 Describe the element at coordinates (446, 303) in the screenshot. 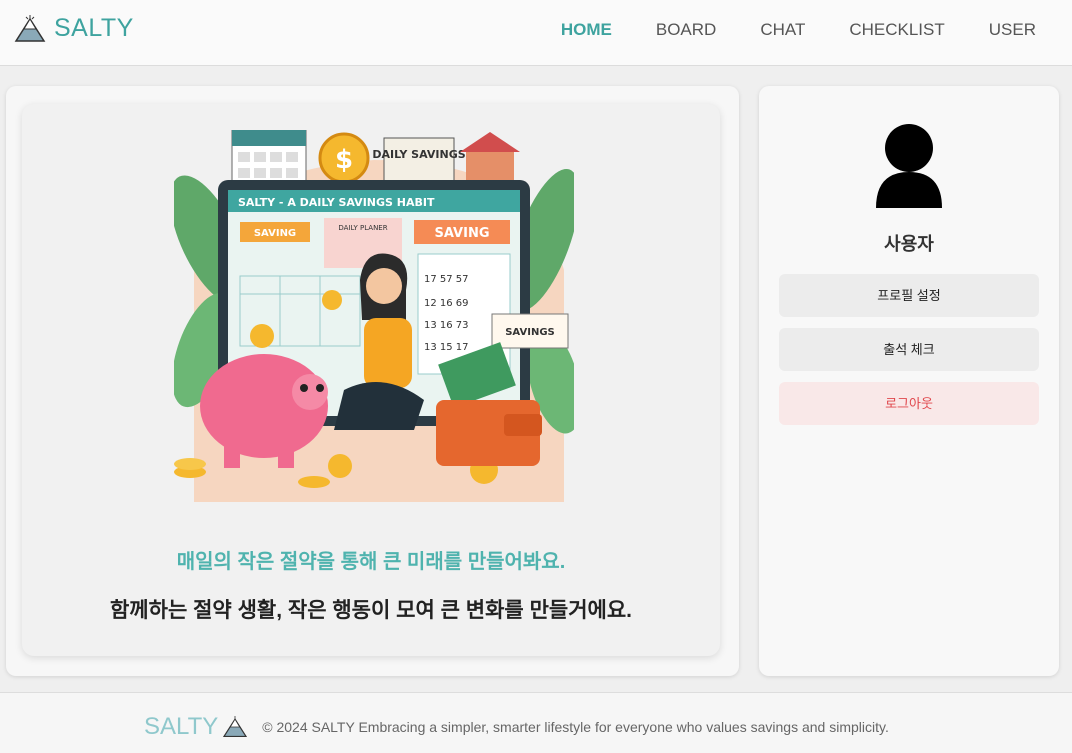

I see `svg-text: 12 16 69` at that location.